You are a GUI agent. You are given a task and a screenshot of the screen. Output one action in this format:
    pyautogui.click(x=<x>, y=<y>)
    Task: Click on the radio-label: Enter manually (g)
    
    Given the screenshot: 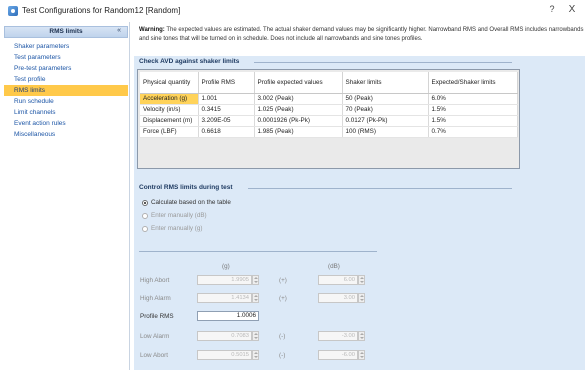 What is the action you would take?
    pyautogui.click(x=177, y=228)
    